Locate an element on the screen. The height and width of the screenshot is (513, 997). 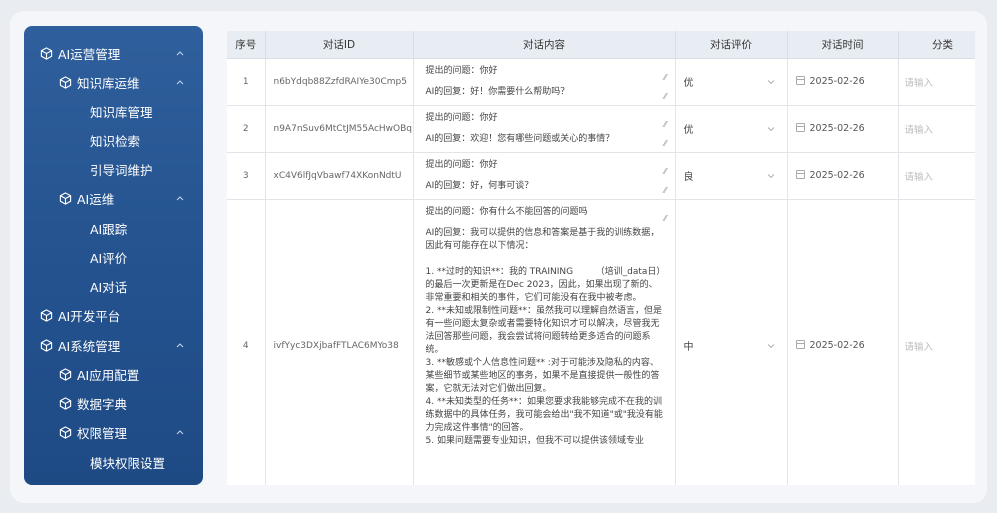
nav-label: 知识检索 is located at coordinates (115, 141).